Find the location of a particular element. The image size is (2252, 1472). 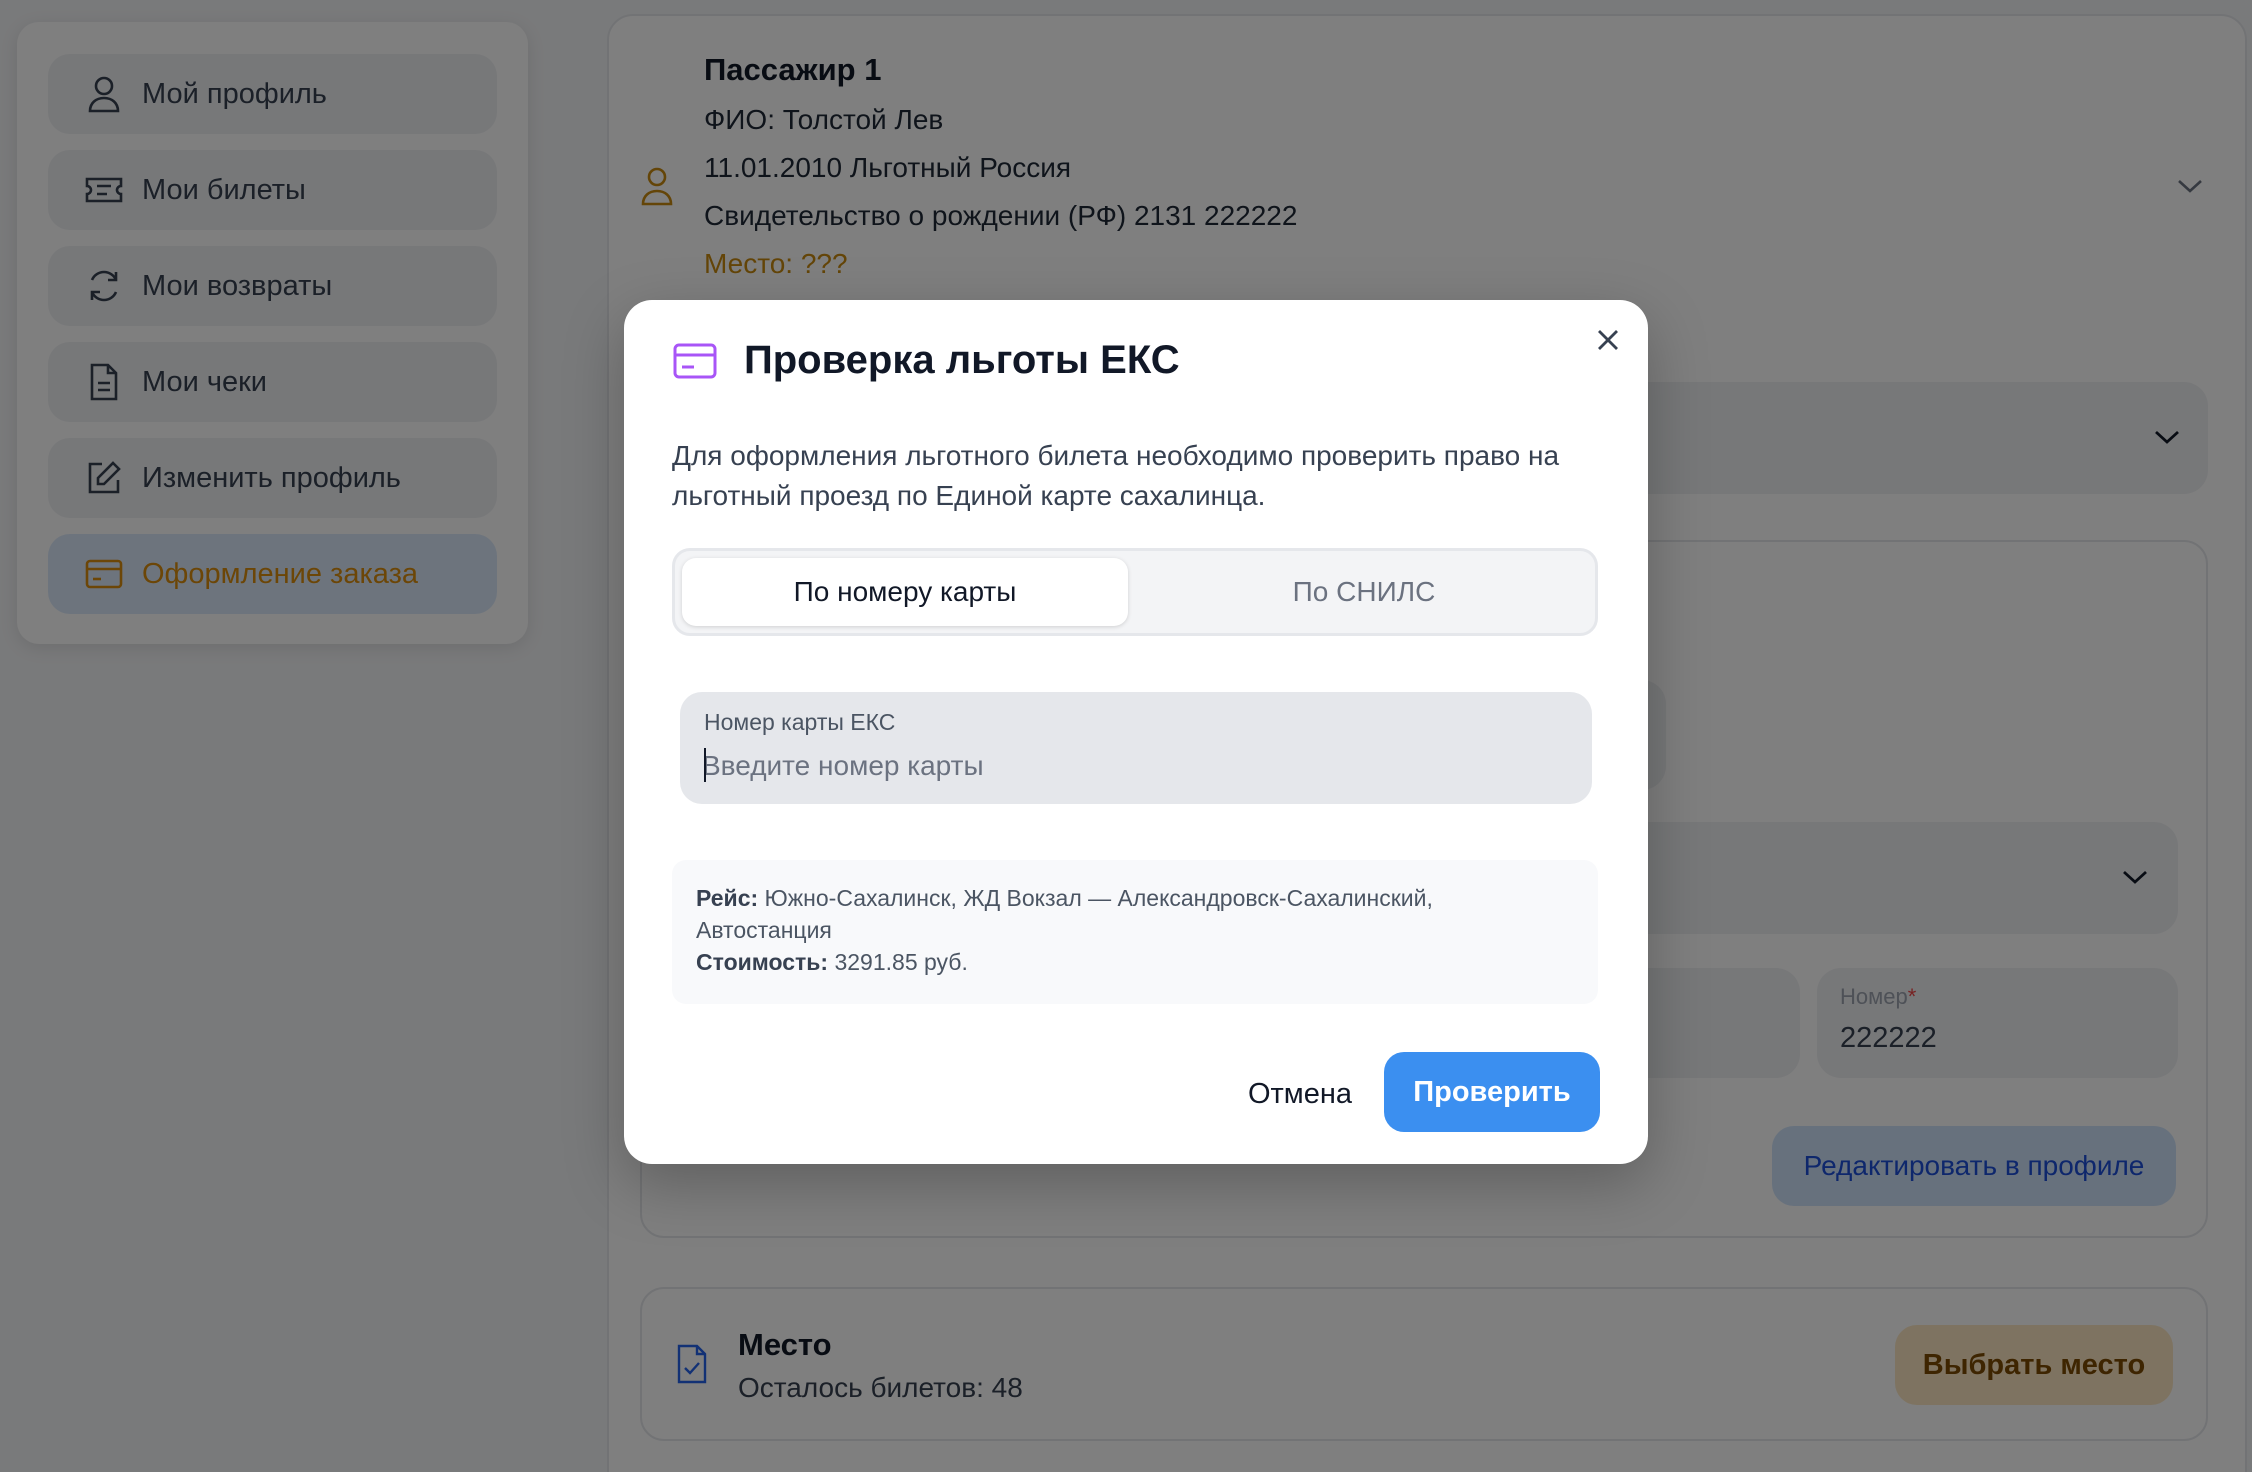

cost-line: Стоимость: 3291.85 руб. is located at coordinates (832, 962).